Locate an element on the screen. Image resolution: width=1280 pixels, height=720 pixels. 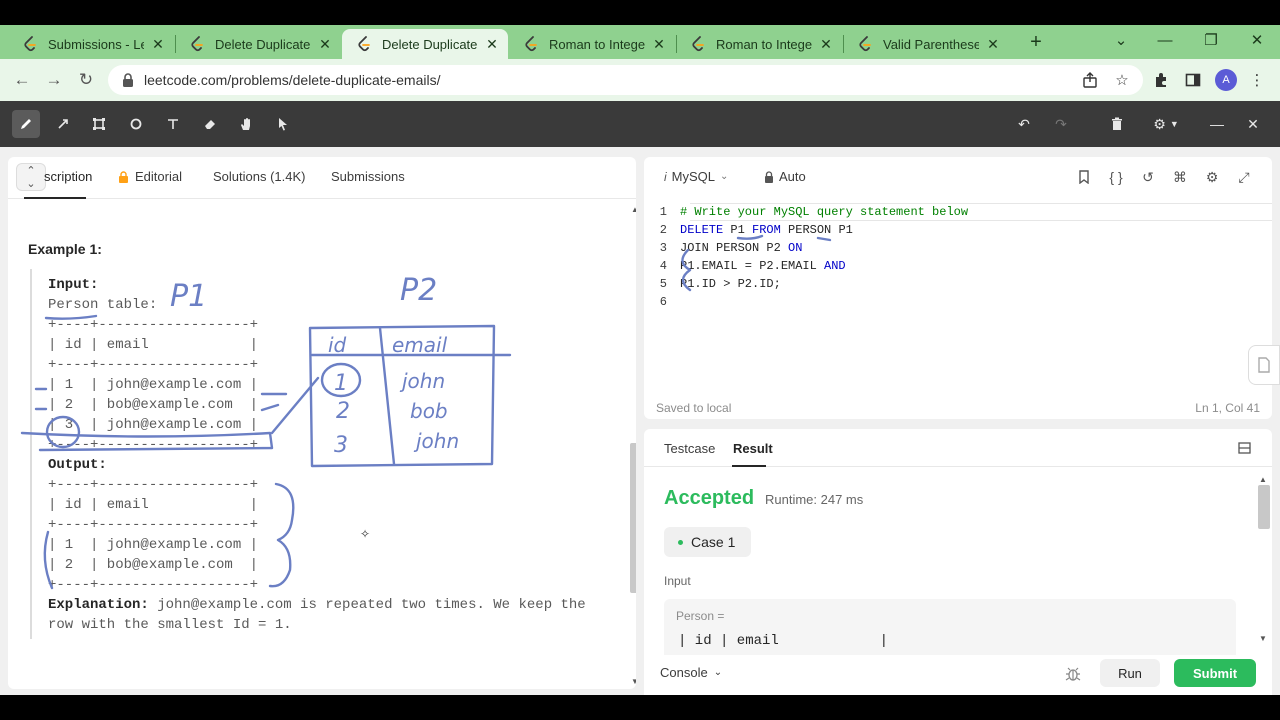
profile-avatar: A is located at coordinates (1226, 80).